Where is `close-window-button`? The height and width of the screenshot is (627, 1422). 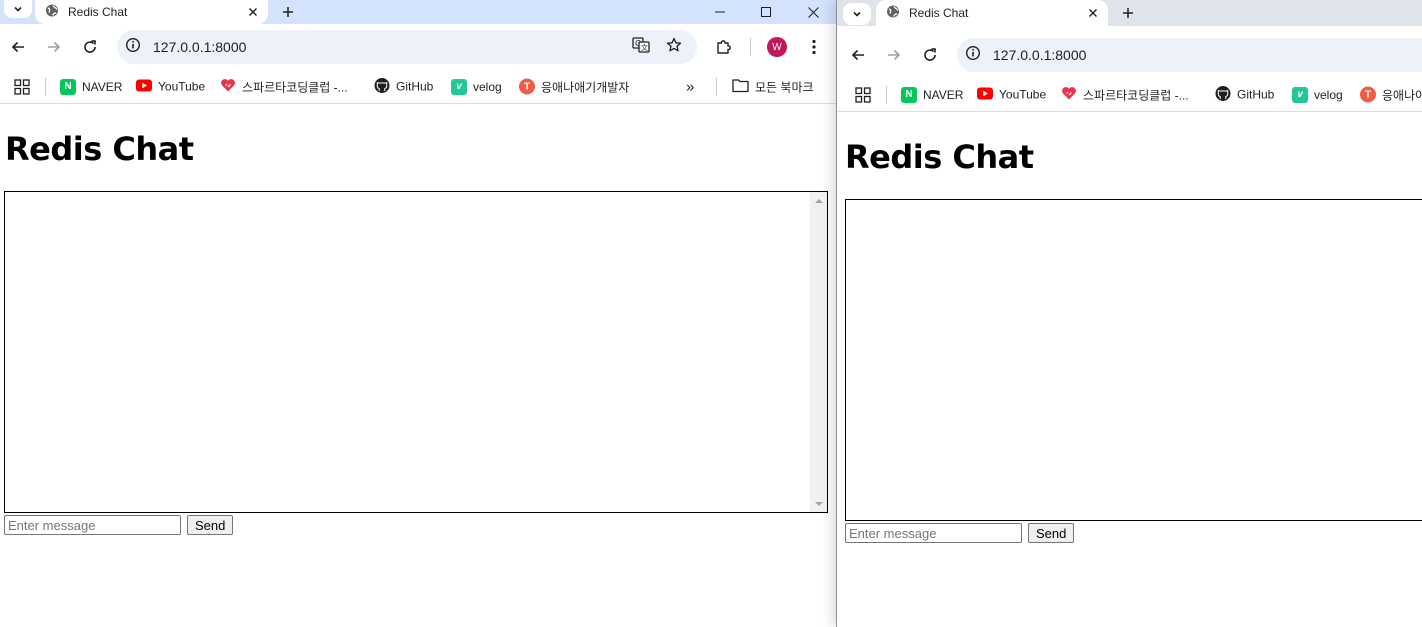 close-window-button is located at coordinates (813, 12).